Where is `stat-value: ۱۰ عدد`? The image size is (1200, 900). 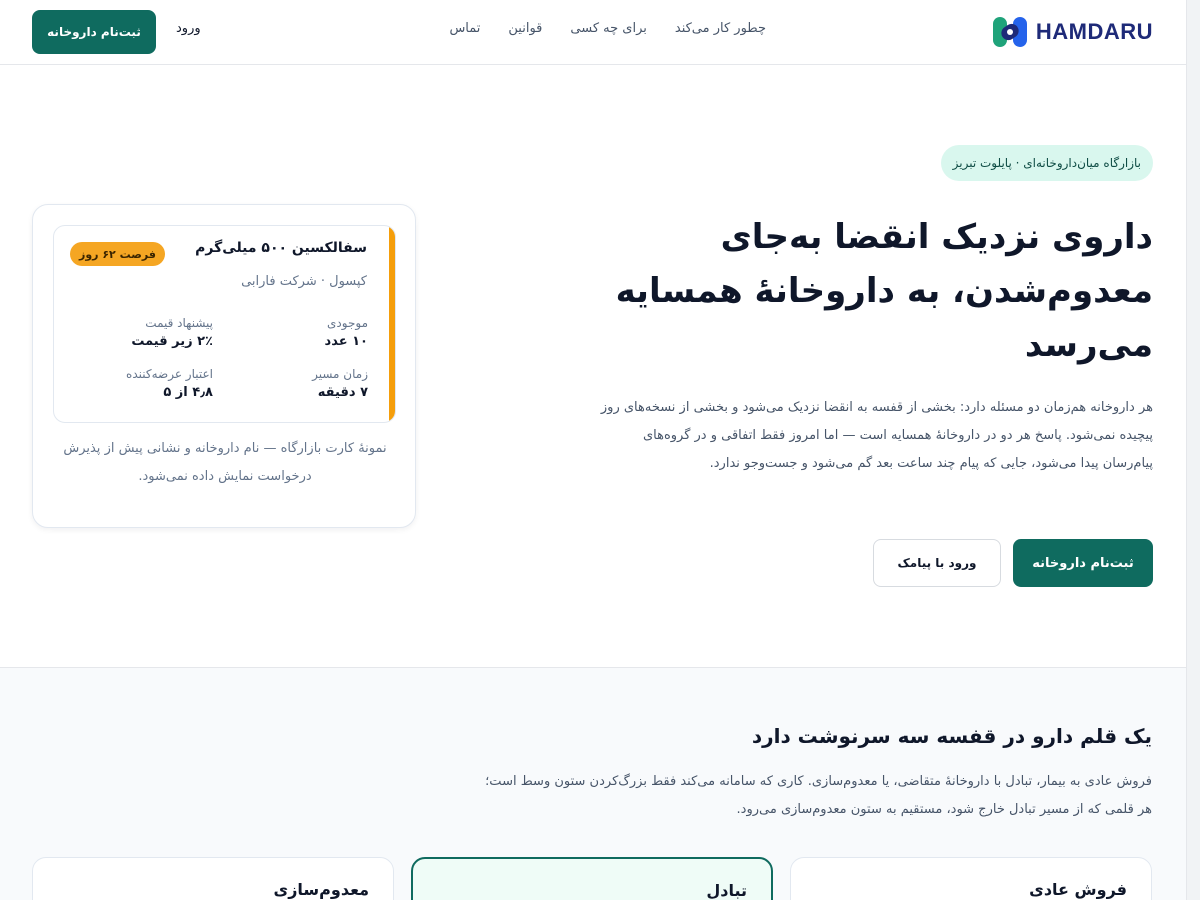 stat-value: ۱۰ عدد is located at coordinates (346, 341).